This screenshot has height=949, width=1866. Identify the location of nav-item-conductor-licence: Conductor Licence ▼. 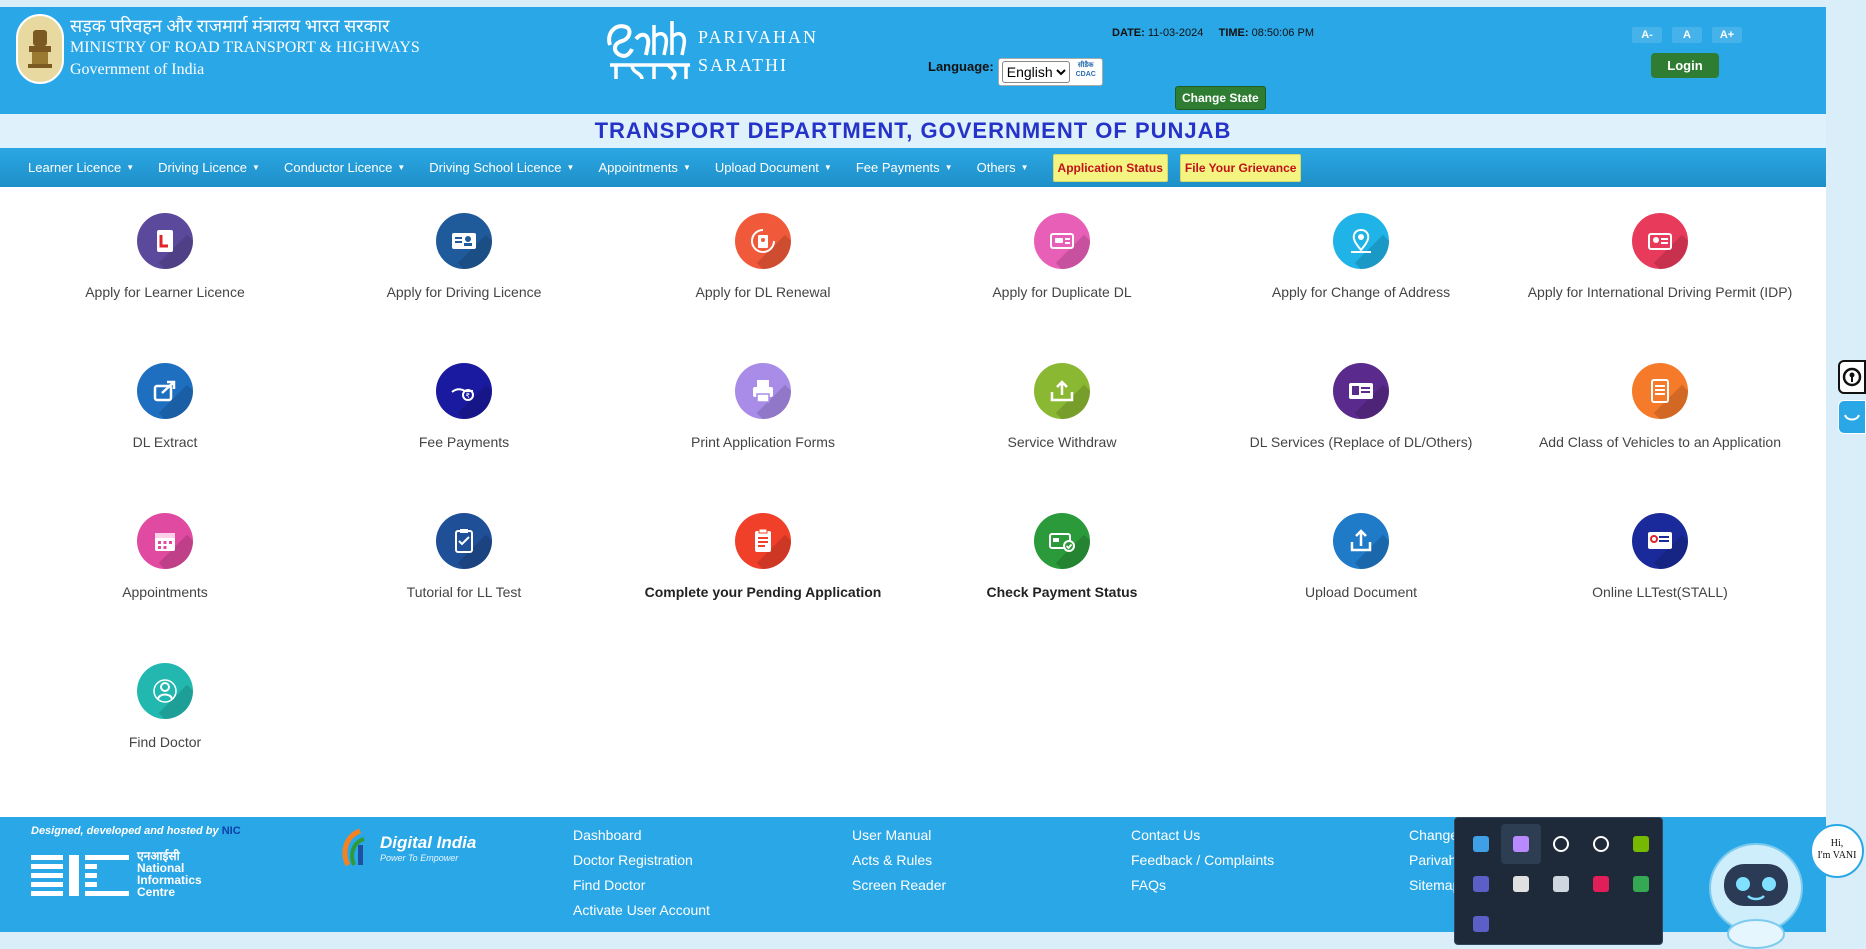
(344, 167).